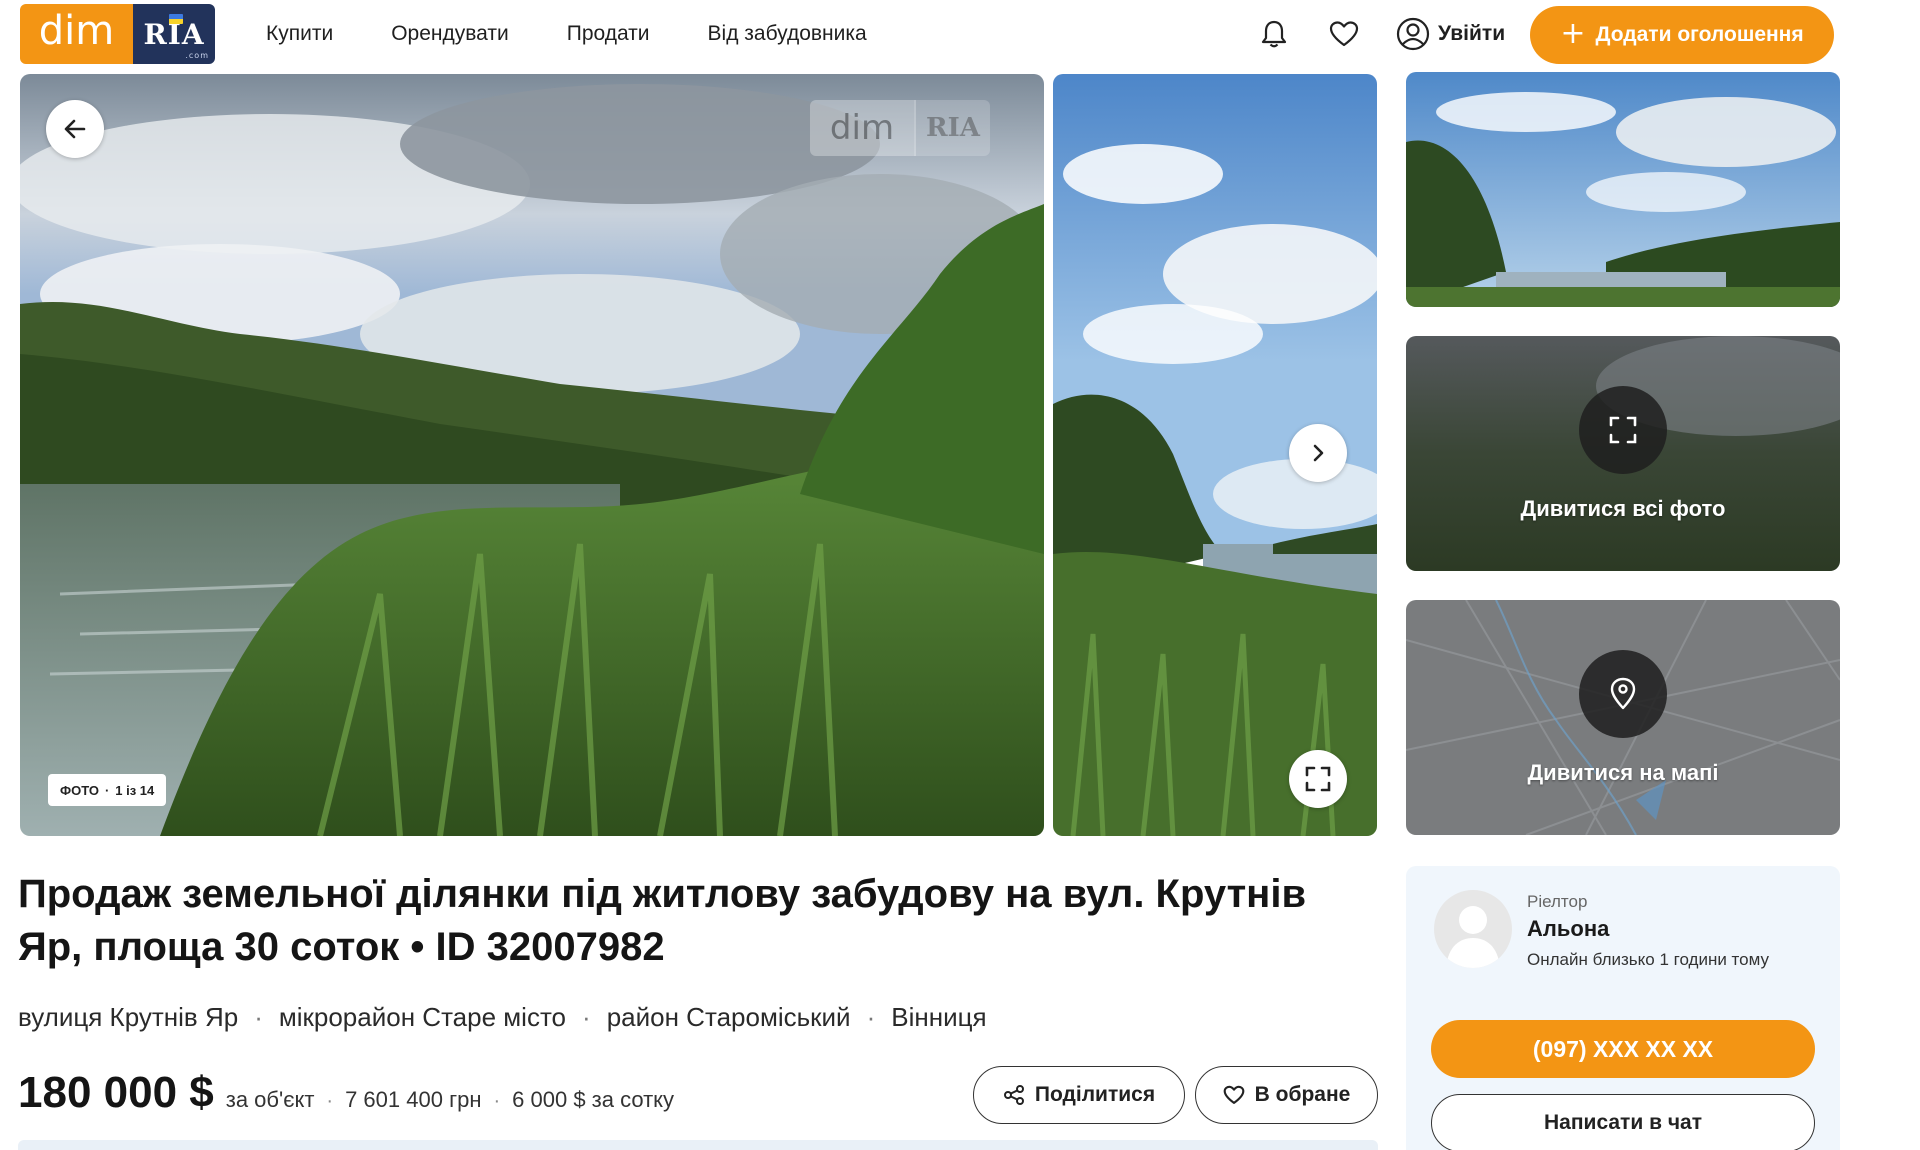 This screenshot has width=1920, height=1150. I want to click on address-street: вулиця Крутнів Яр, so click(128, 1017).